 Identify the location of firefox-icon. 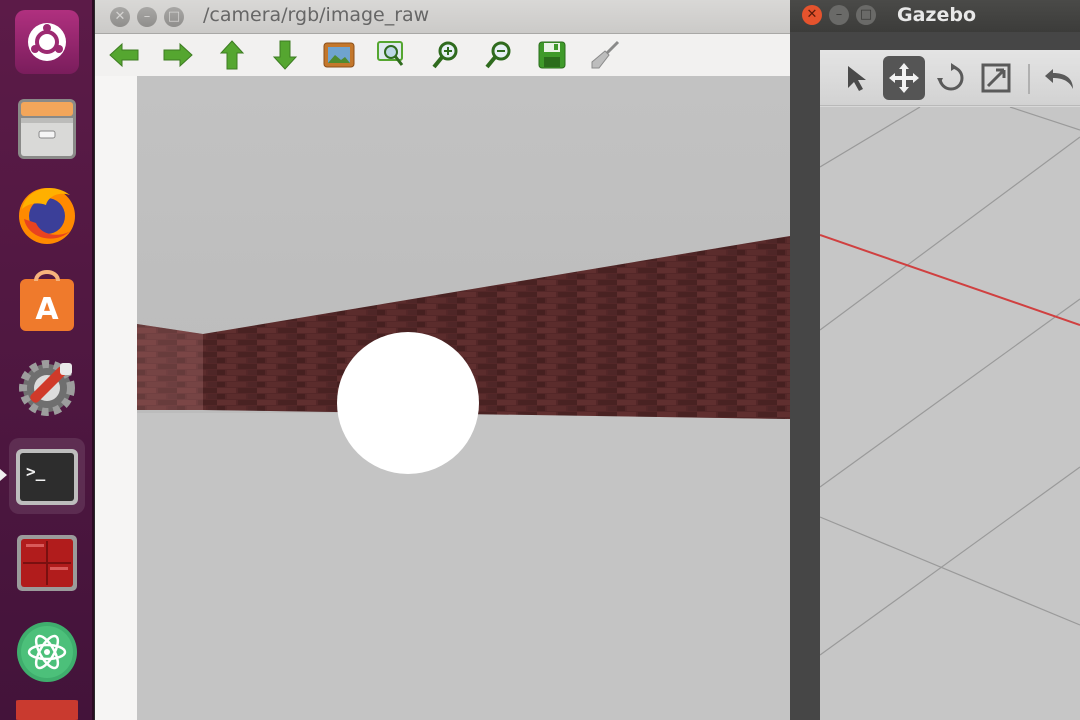
(47, 215).